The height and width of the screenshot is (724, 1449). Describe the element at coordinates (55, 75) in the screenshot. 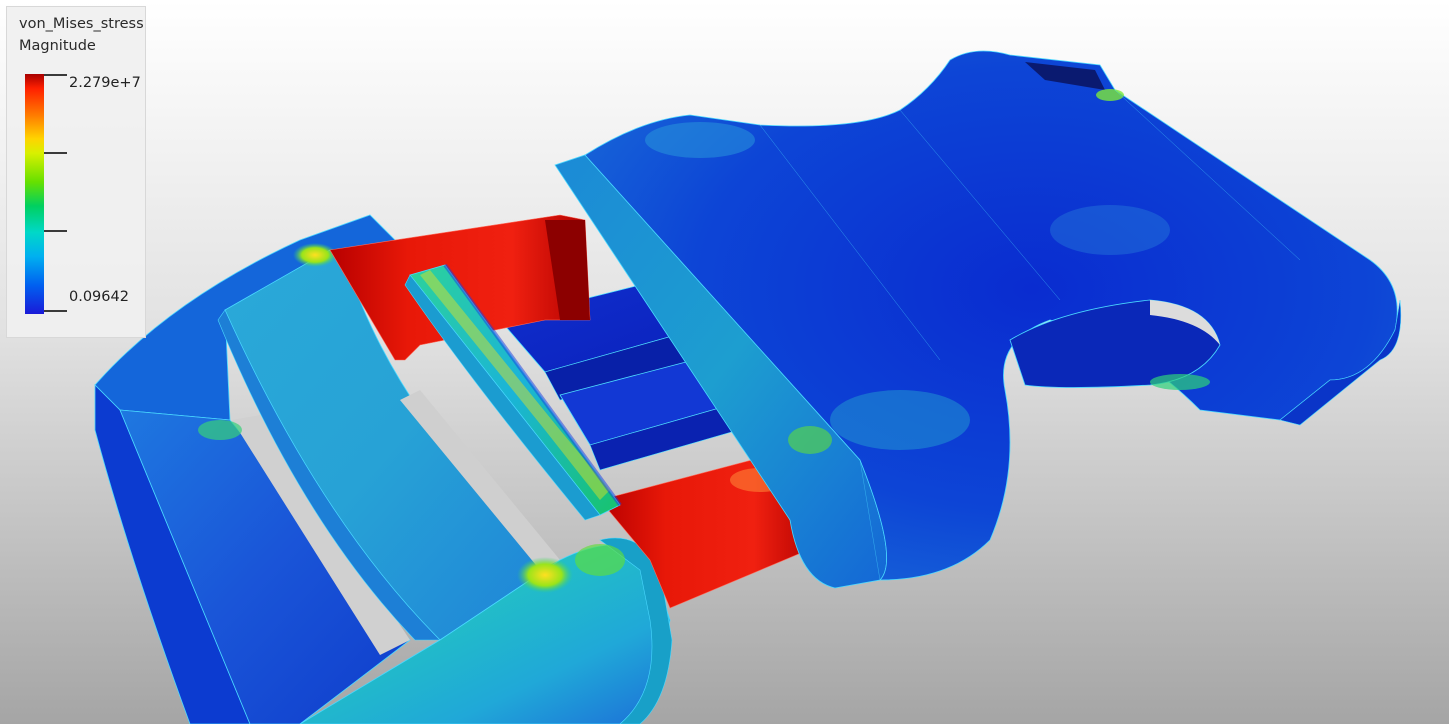

I see `tick-max` at that location.